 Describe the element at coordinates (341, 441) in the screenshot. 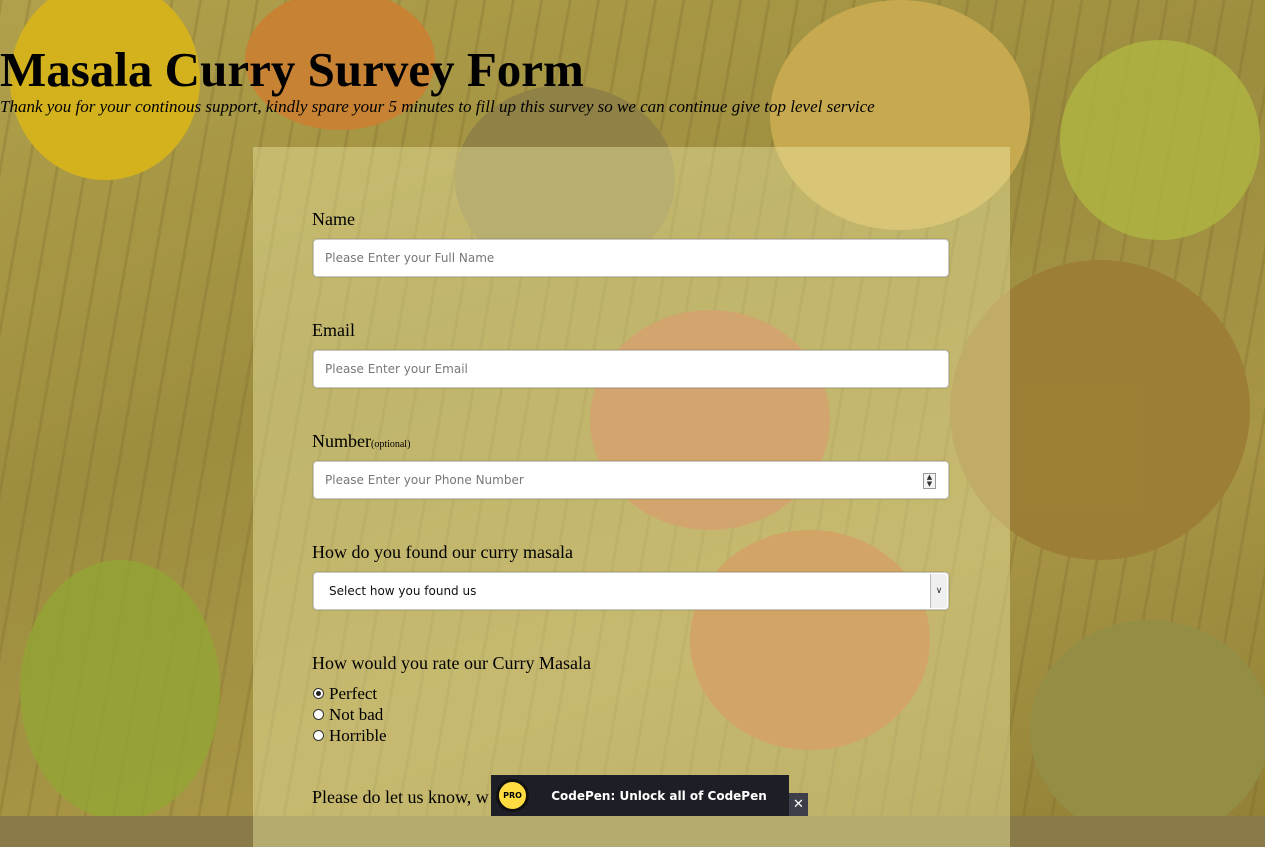

I see `number-label-text: Number` at that location.